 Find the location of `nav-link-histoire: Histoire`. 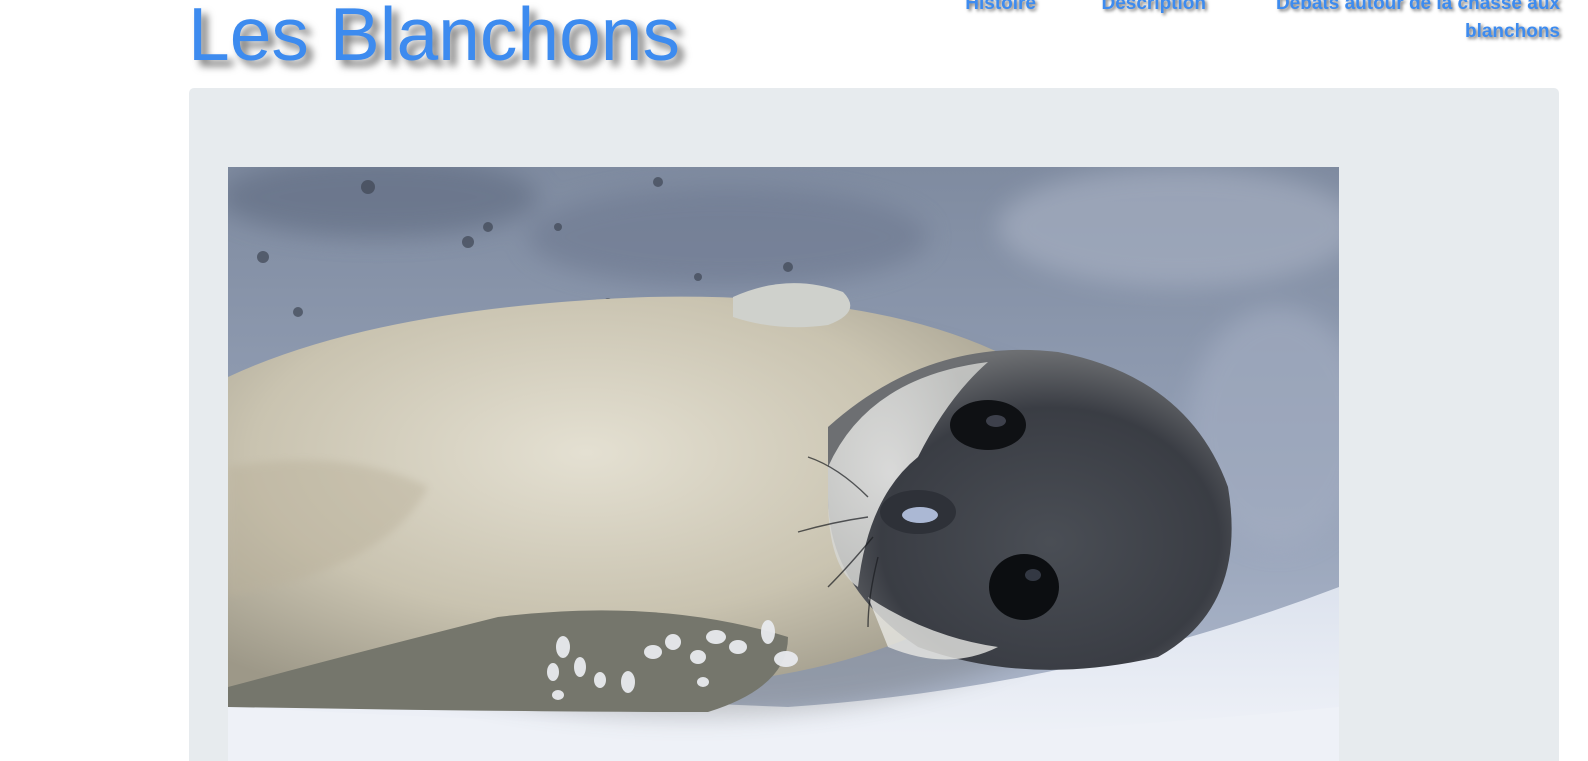

nav-link-histoire: Histoire is located at coordinates (998, 9).